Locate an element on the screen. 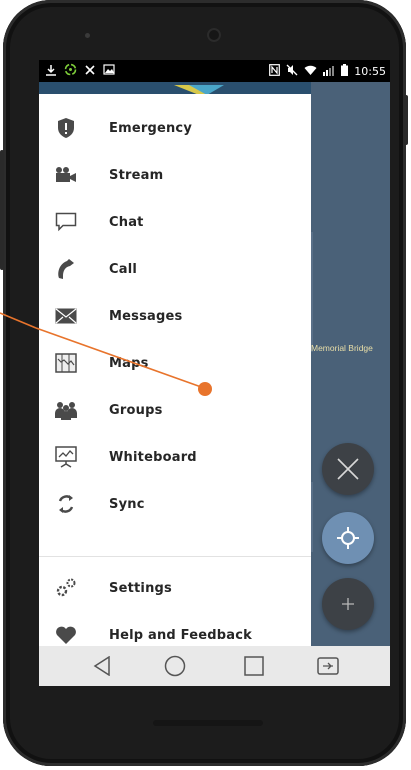 Image resolution: width=411 pixels, height=770 pixels. mute-icon is located at coordinates (292, 72).